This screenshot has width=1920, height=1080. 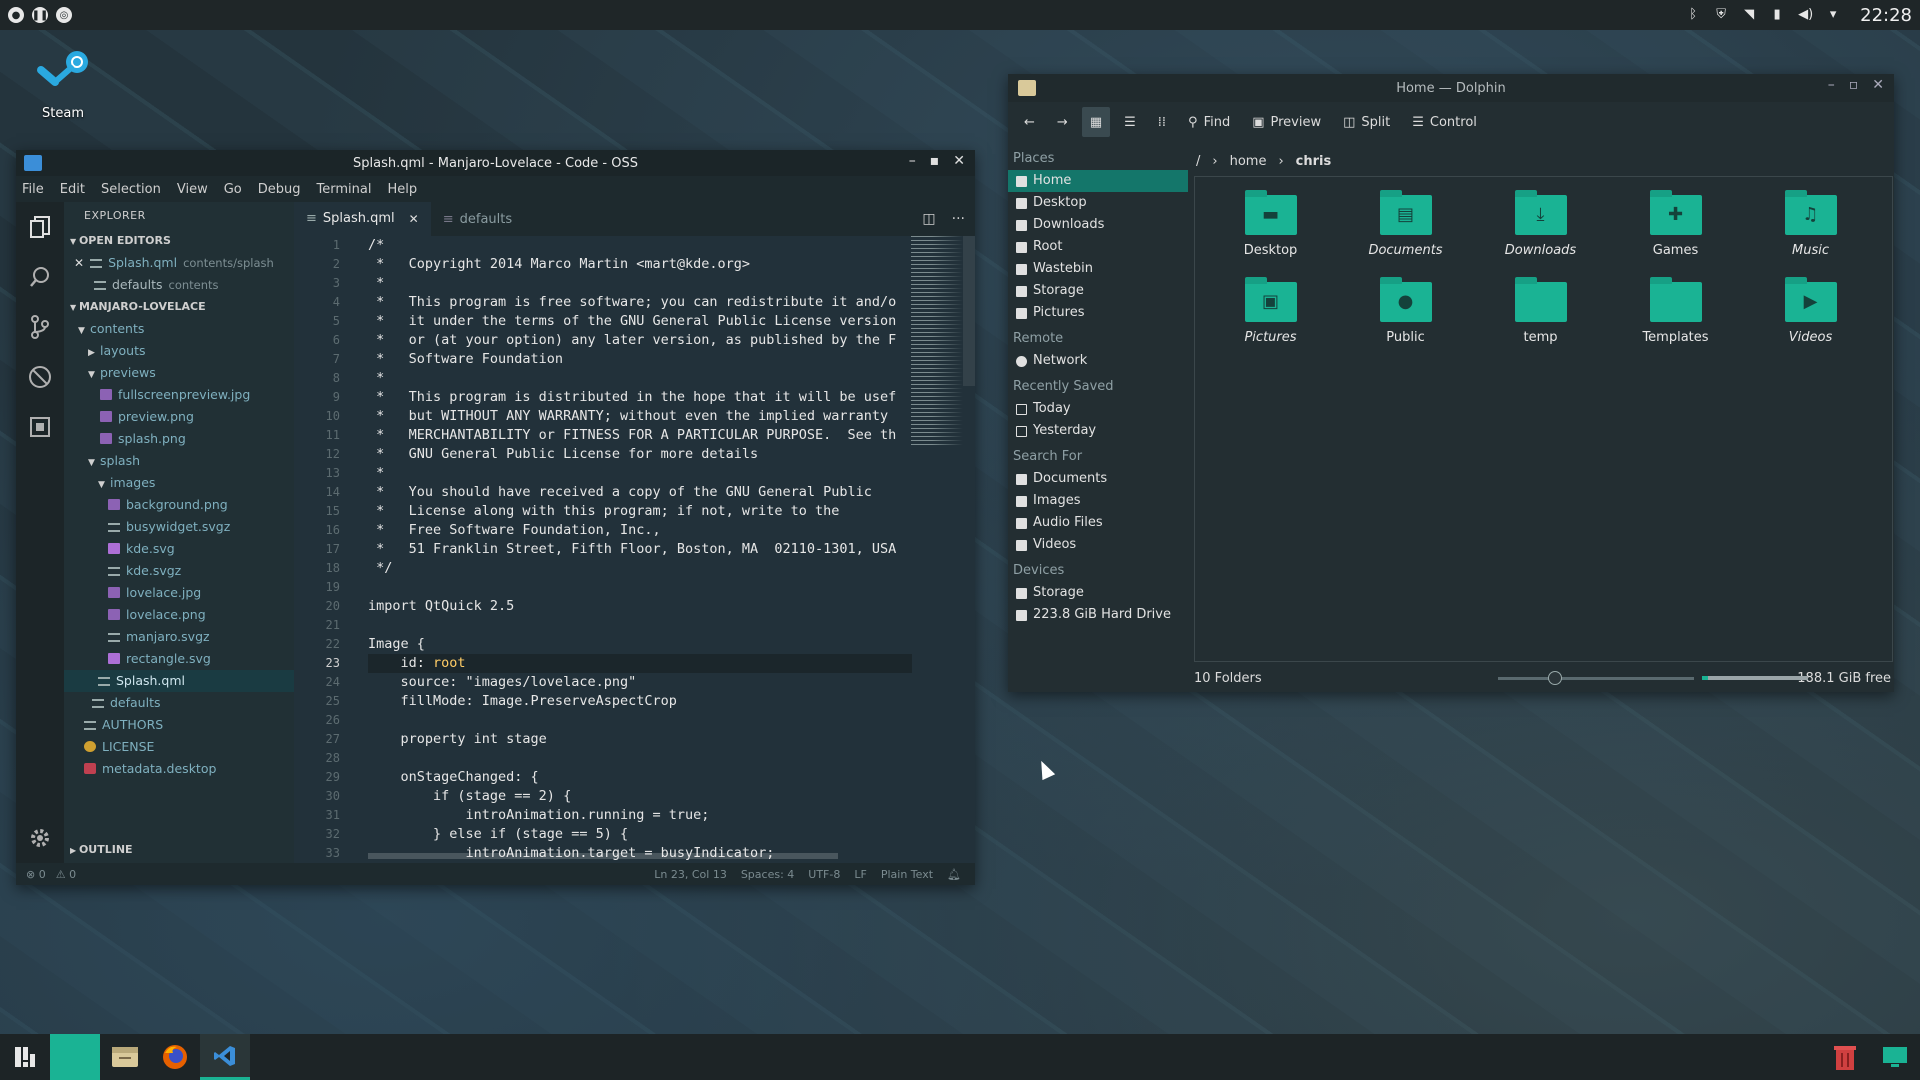 I want to click on code-line: Image {, so click(x=640, y=644).